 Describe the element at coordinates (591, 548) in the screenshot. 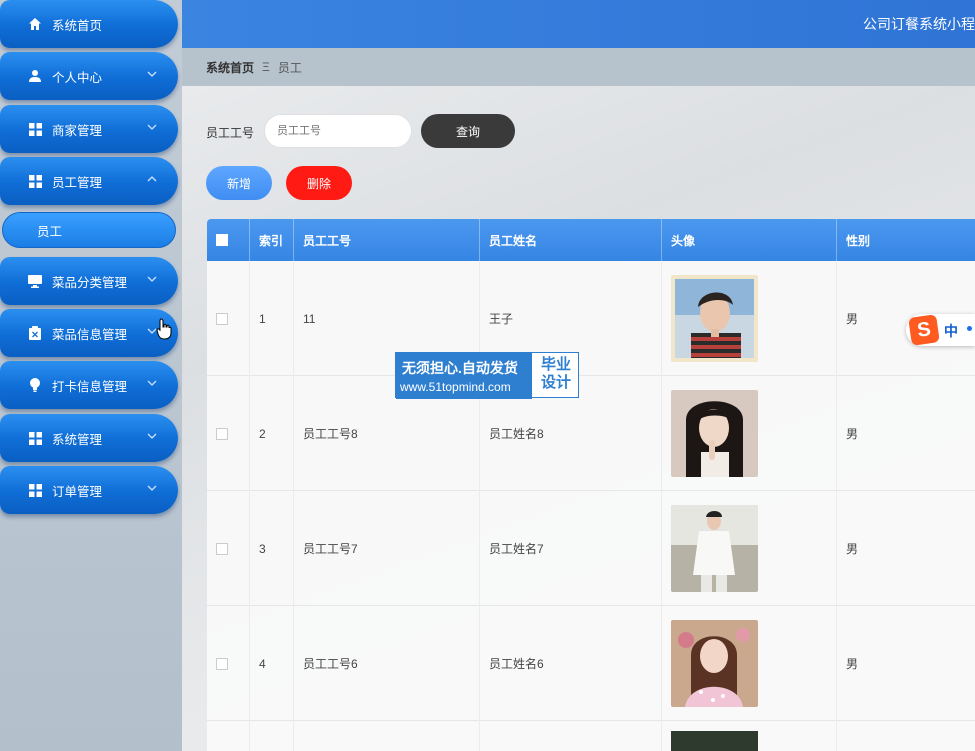

I see `table-row: 3 员工工号7 员工姓名7 男` at that location.